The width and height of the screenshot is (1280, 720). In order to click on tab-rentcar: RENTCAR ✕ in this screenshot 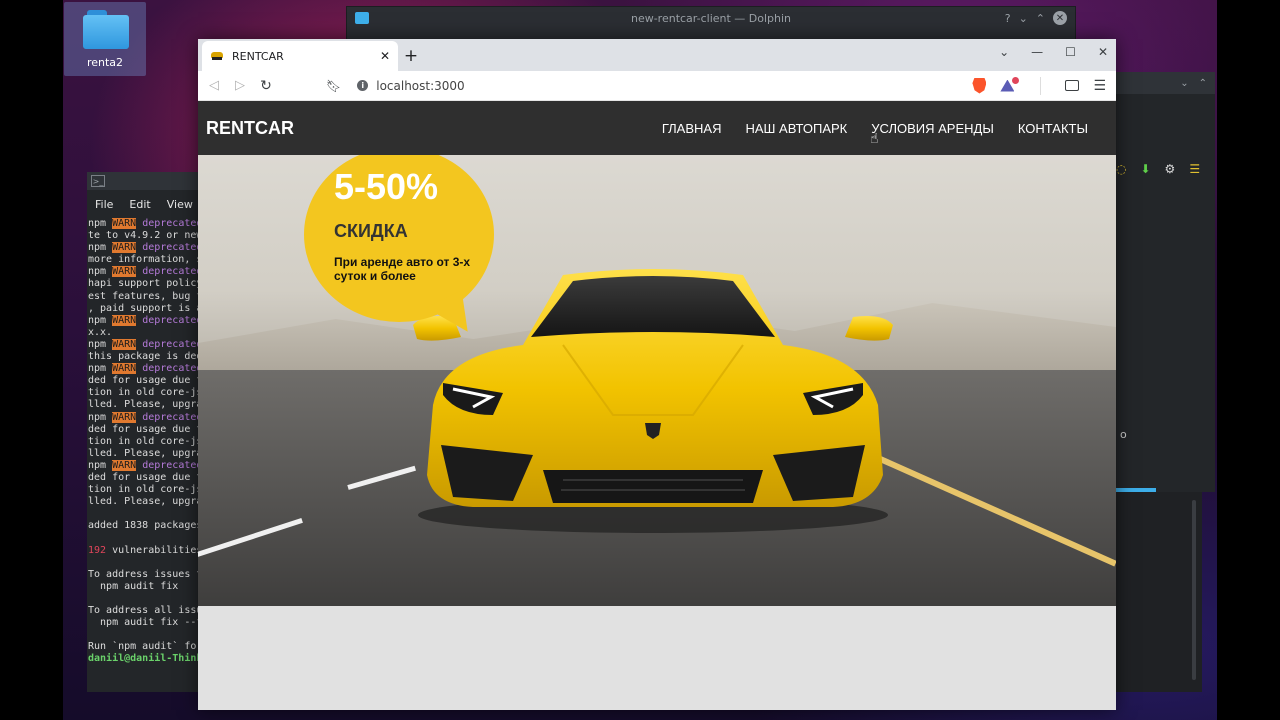, I will do `click(300, 56)`.